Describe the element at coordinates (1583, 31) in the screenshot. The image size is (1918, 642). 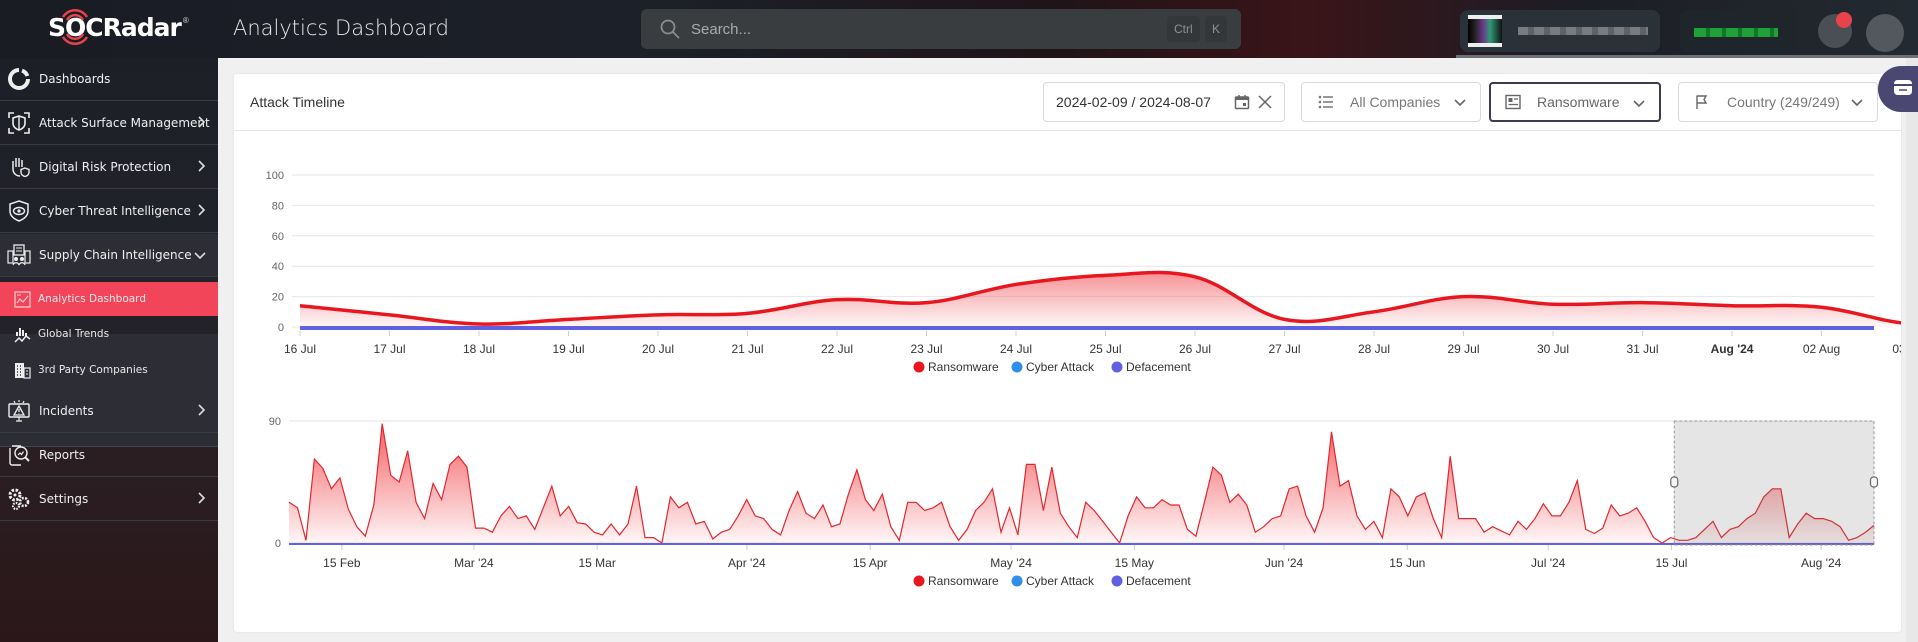
I see `company-name-redacted` at that location.